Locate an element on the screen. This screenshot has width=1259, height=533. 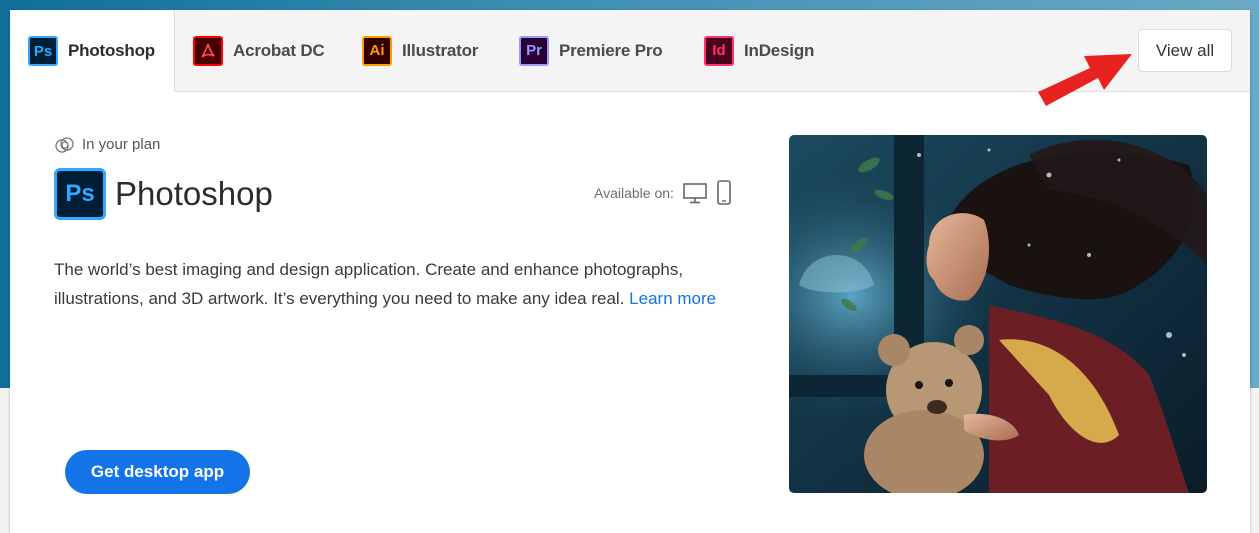
tab-label: Premiere Pro is located at coordinates (611, 50).